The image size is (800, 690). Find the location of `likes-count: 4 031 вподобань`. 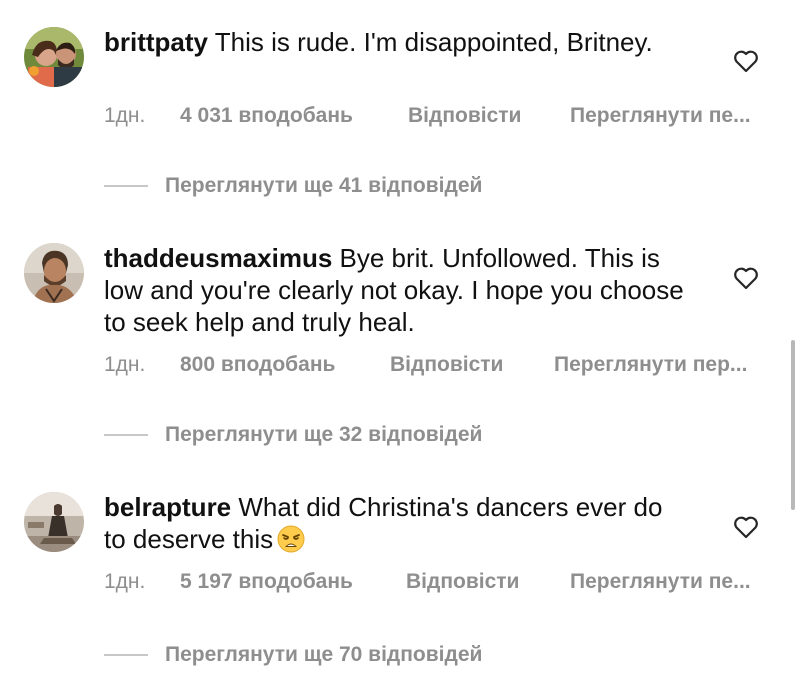

likes-count: 4 031 вподобань is located at coordinates (266, 116).